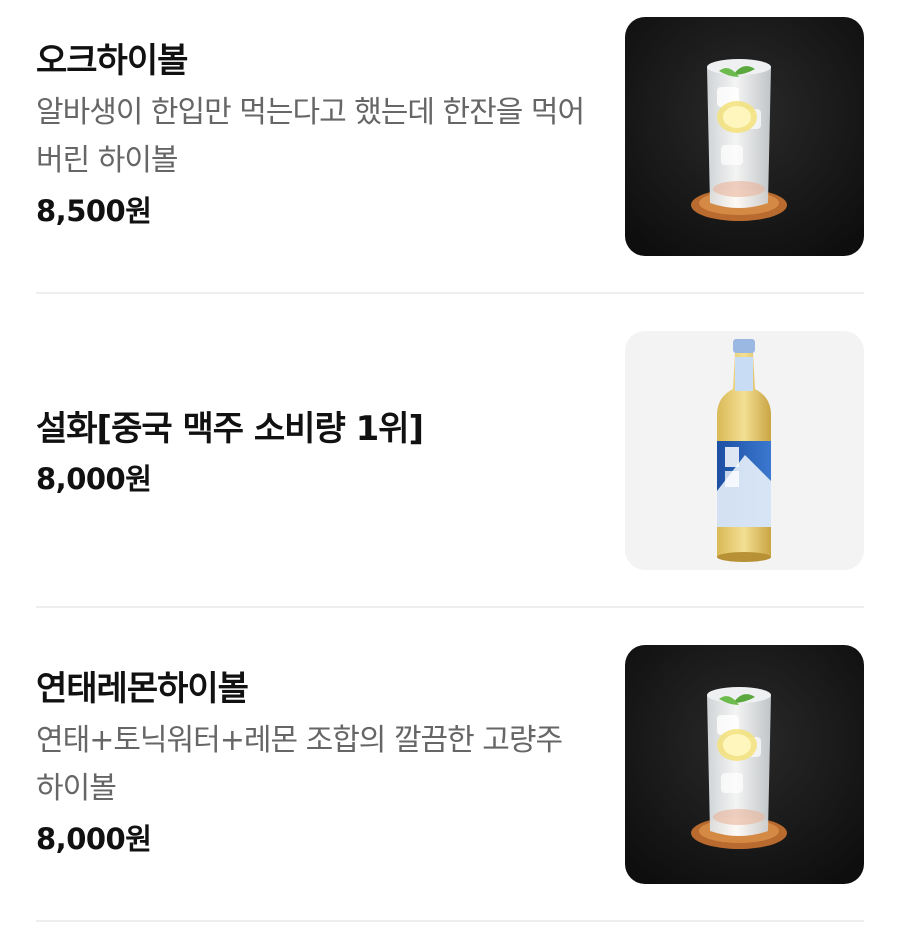 Image resolution: width=900 pixels, height=943 pixels. Describe the element at coordinates (94, 211) in the screenshot. I see `menu-item-price: 8,500원` at that location.